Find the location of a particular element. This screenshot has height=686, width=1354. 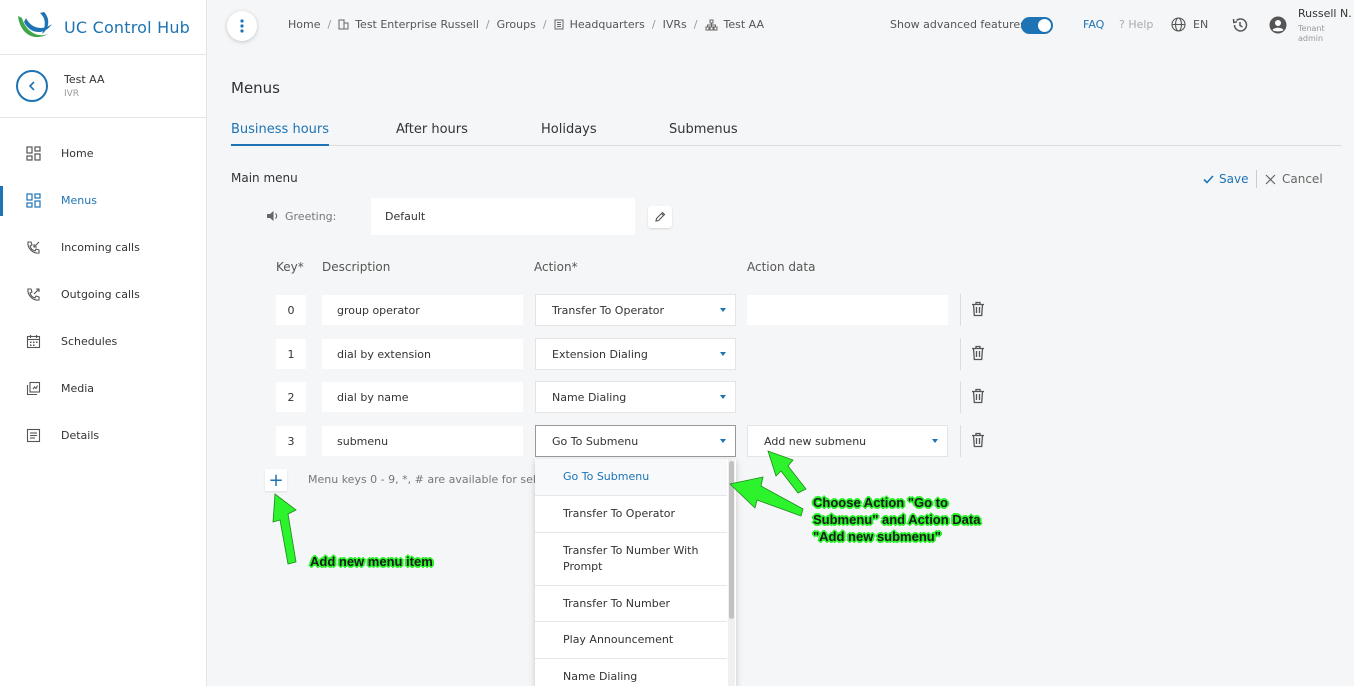

key-field: 3 is located at coordinates (291, 441).